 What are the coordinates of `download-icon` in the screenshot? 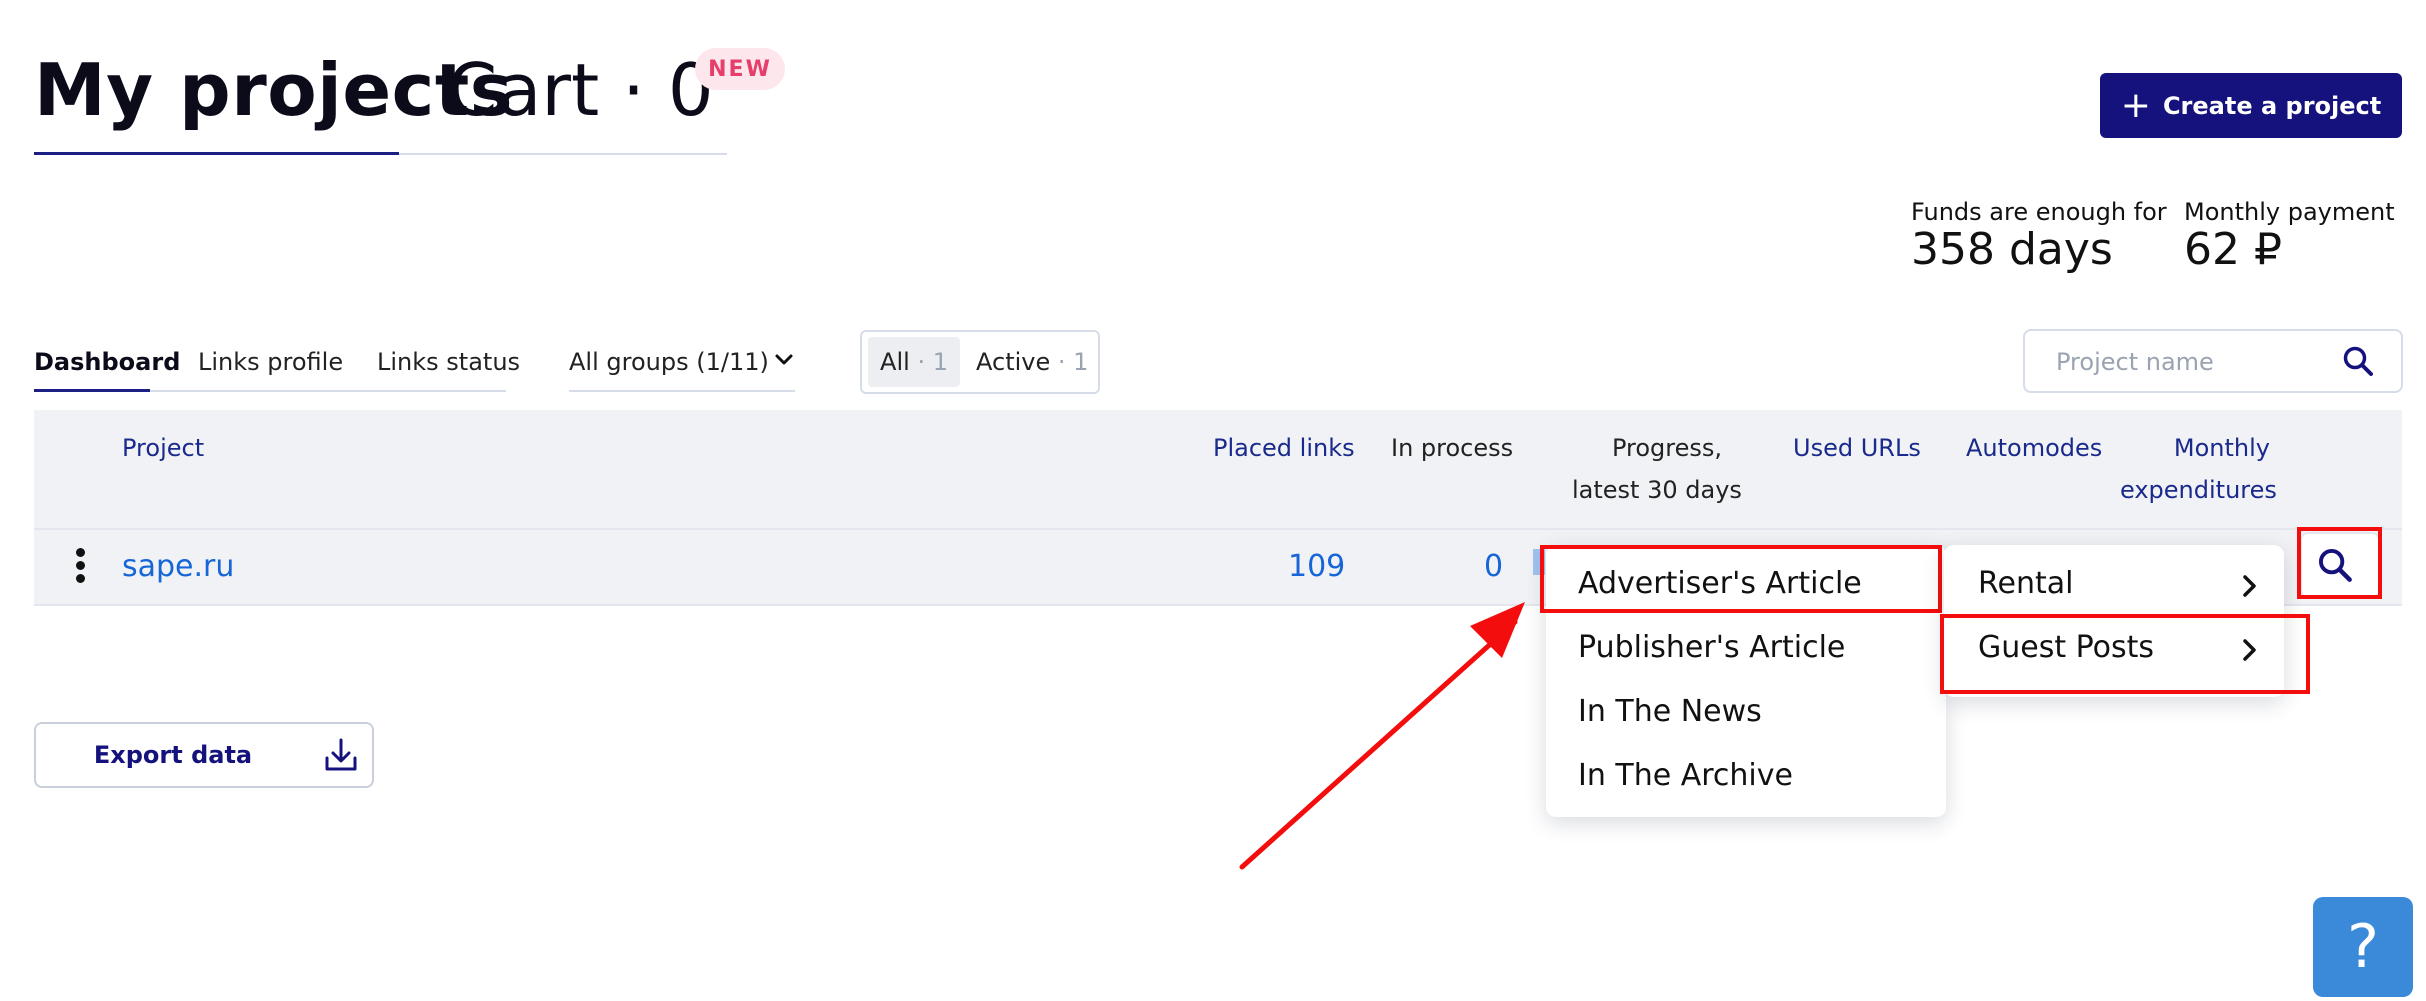 It's located at (341, 754).